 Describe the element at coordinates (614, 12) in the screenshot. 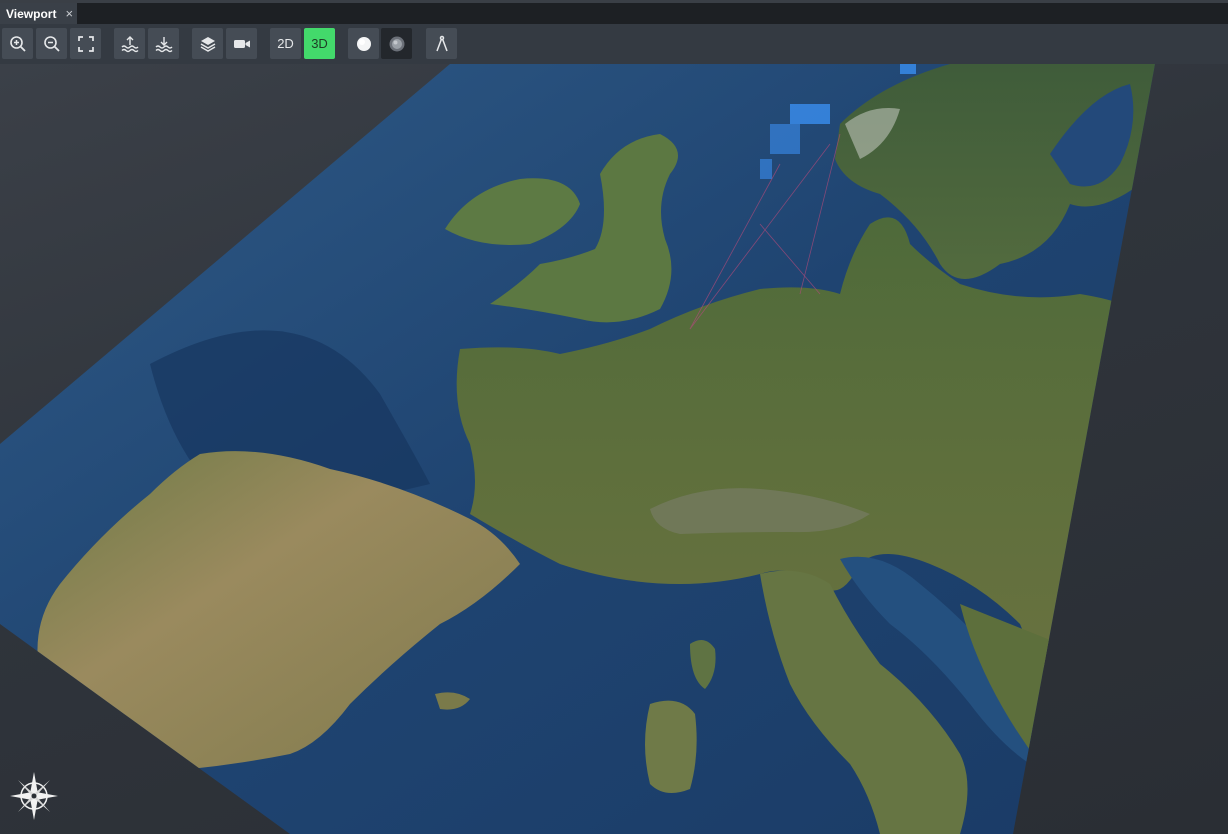

I see `tab-bar: Viewport ×` at that location.